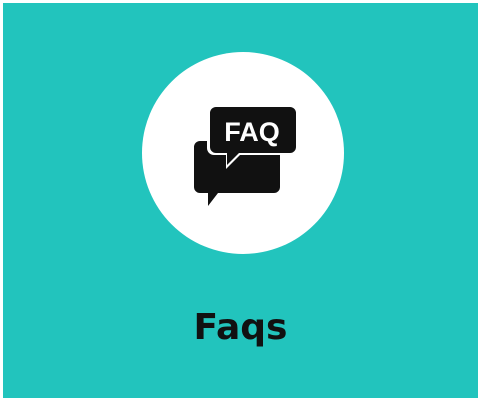 The height and width of the screenshot is (401, 481). I want to click on card-title: Faqs, so click(240, 327).